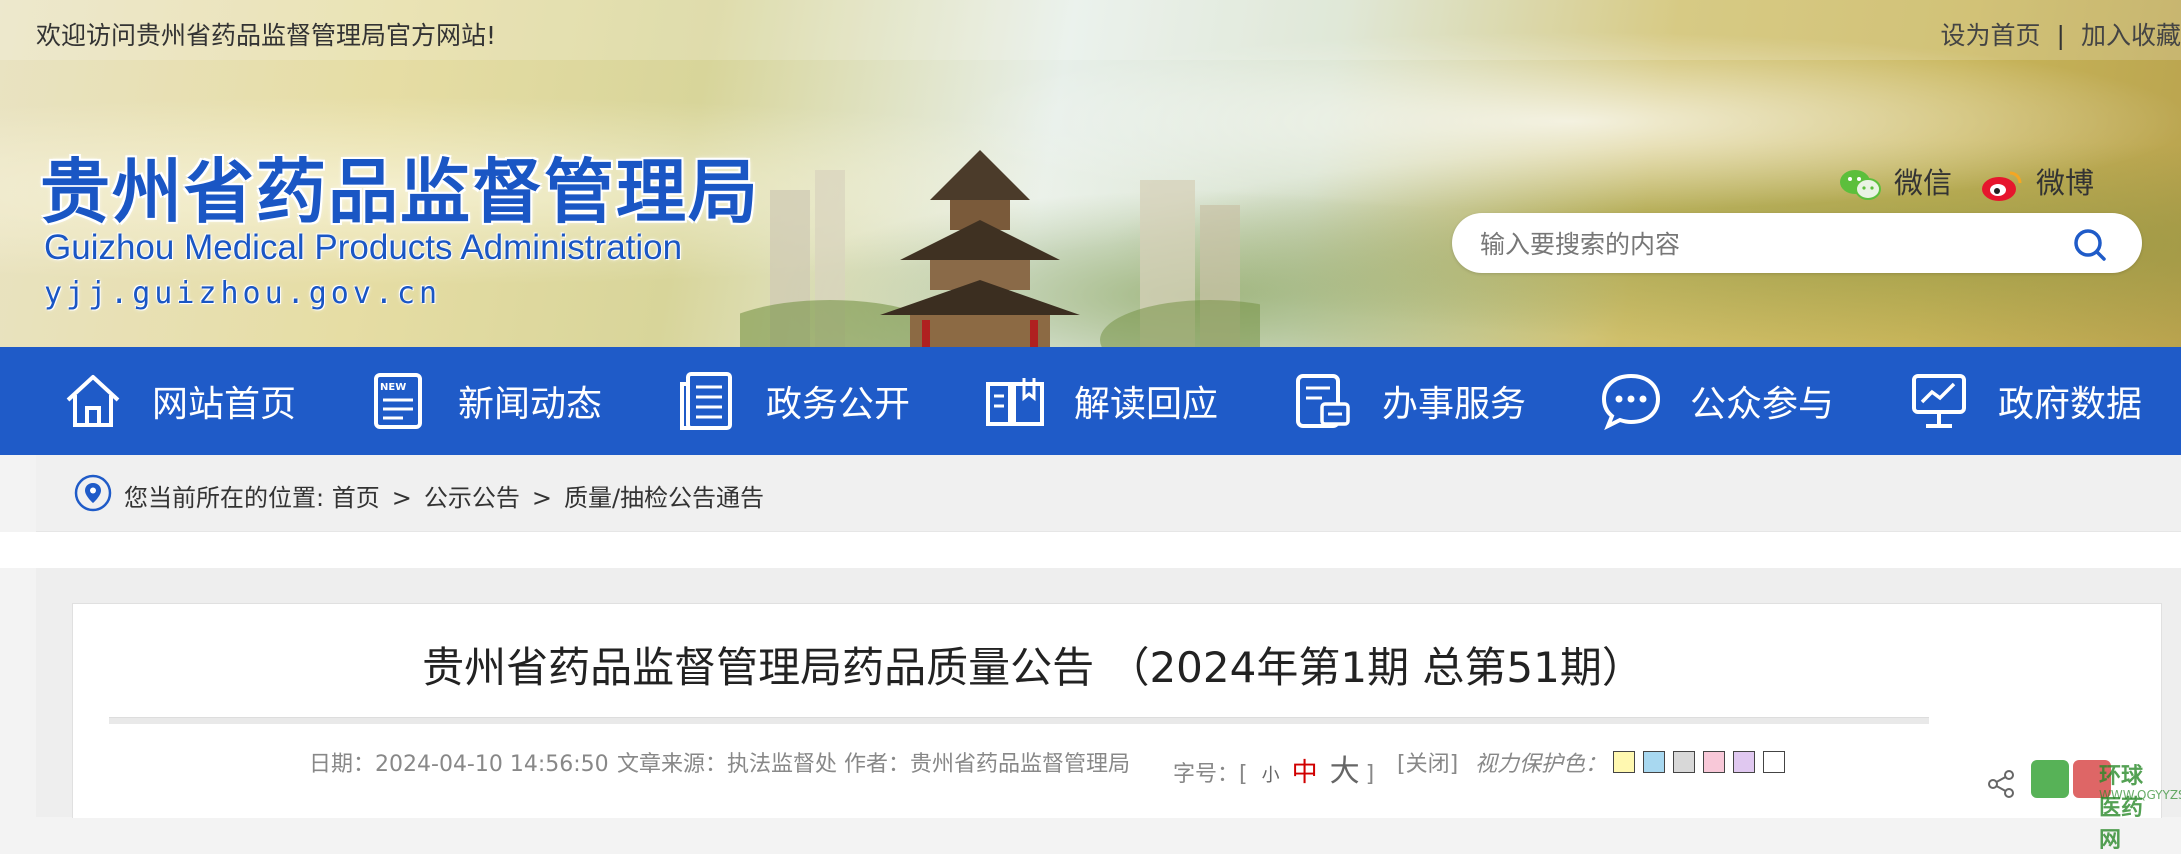 The width and height of the screenshot is (2181, 854). I want to click on date-value: 2024-04-10 14:56:50, so click(492, 764).